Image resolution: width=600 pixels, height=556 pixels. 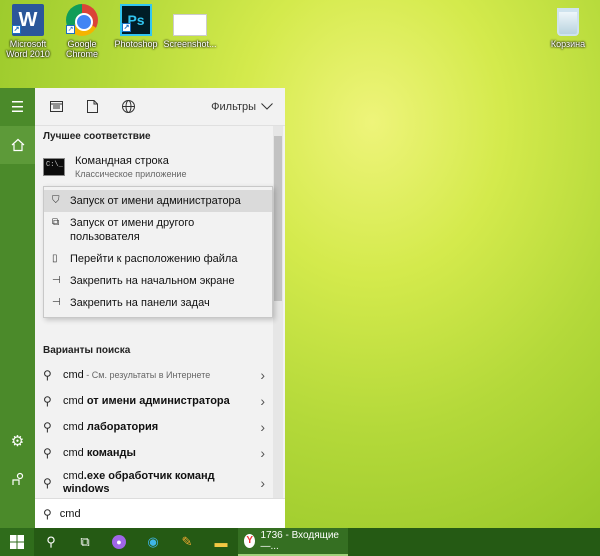 I want to click on suggestion-rest: .exe обработчик команд windows, so click(x=139, y=482).